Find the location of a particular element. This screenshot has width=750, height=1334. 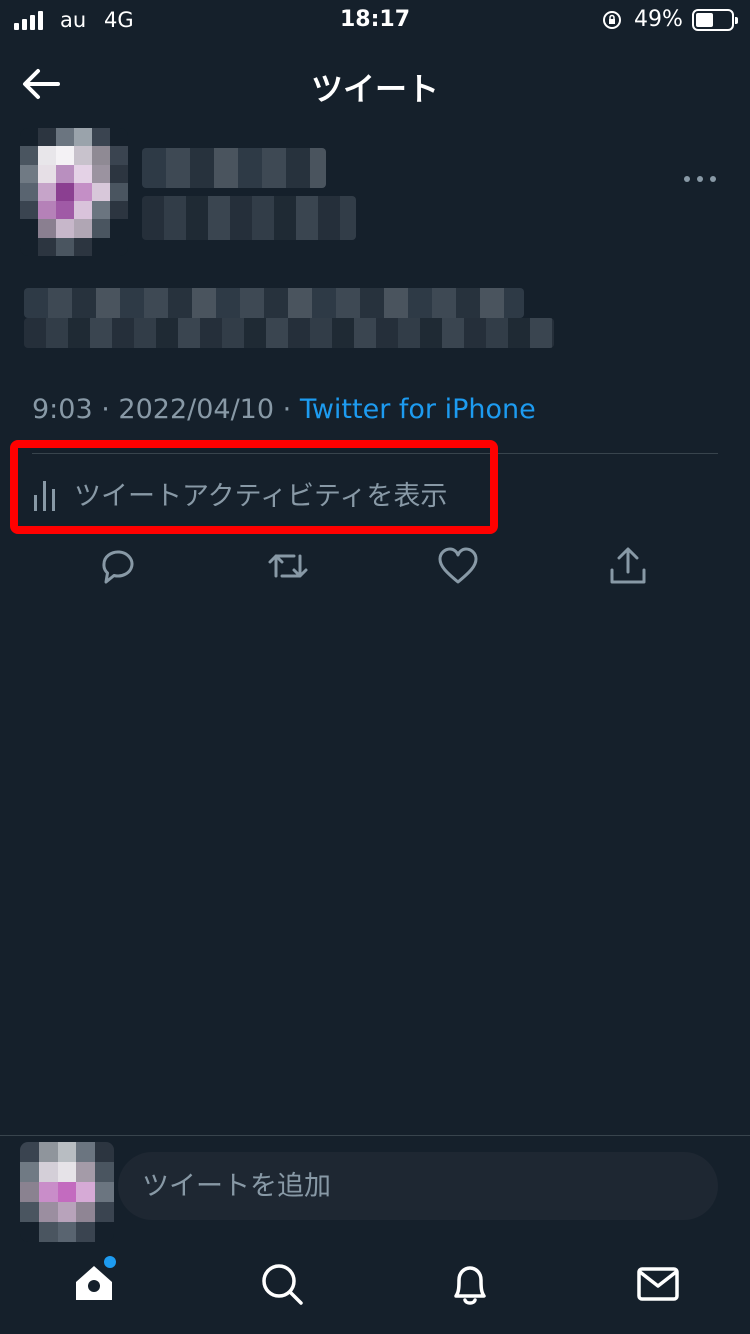

tweet-text-pixelated-line2 is located at coordinates (289, 333).